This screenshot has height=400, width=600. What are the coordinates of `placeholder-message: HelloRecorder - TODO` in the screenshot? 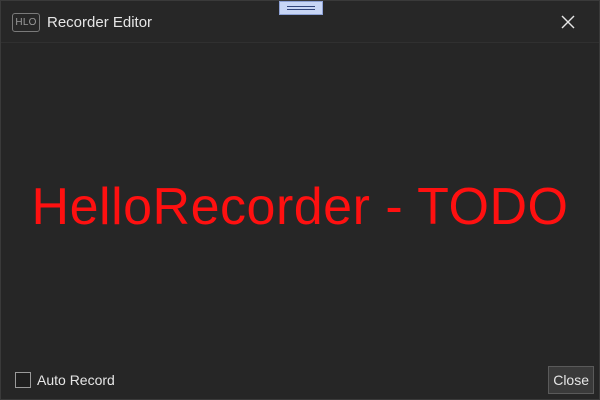 It's located at (300, 207).